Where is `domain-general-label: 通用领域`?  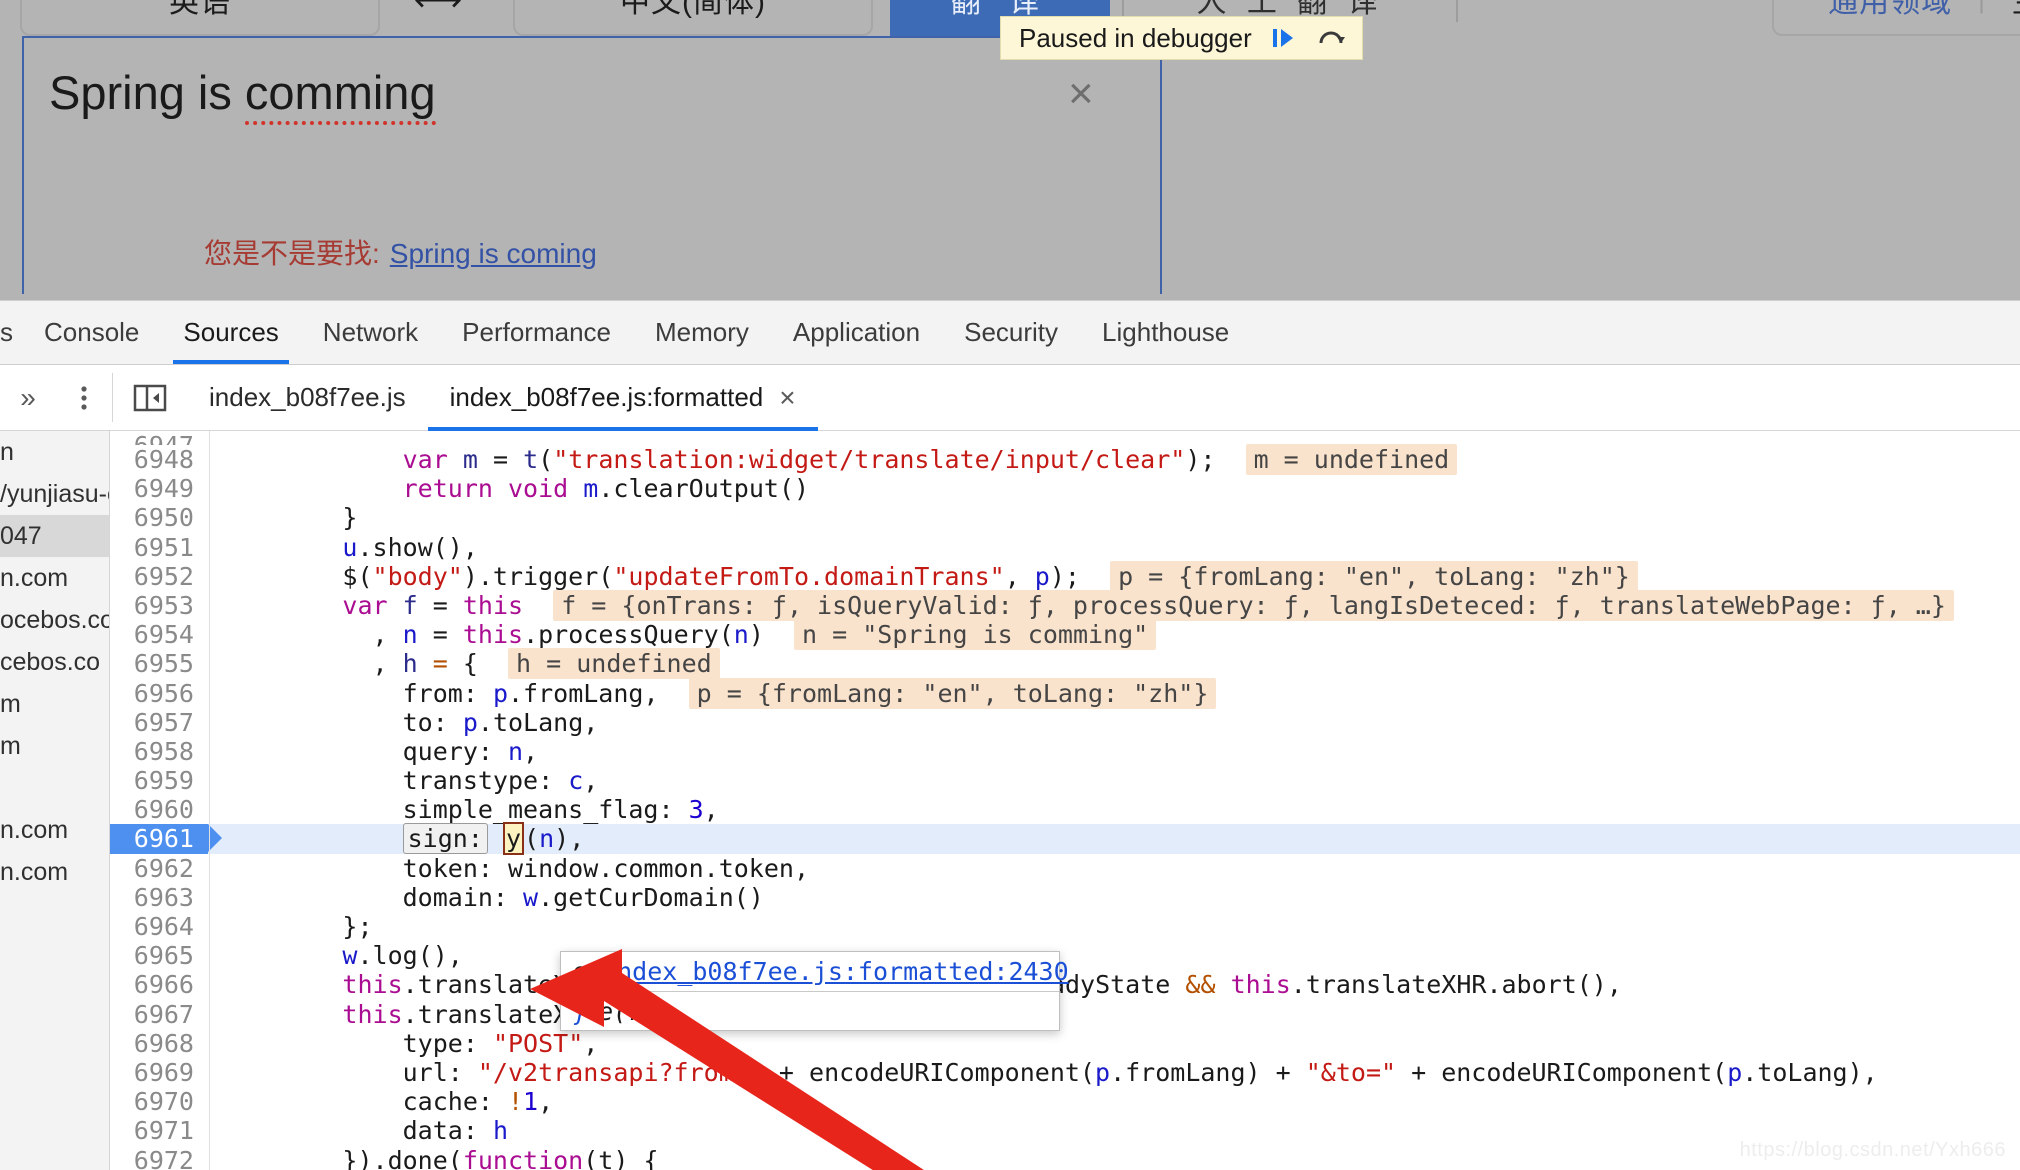
domain-general-label: 通用领域 is located at coordinates (1890, 10).